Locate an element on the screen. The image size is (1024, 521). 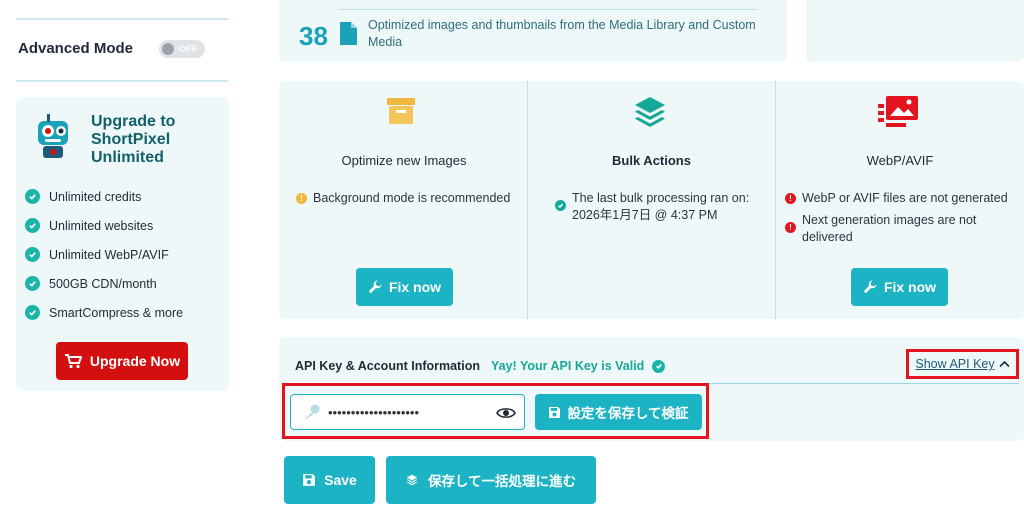
warning-icon: ! is located at coordinates (301, 198).